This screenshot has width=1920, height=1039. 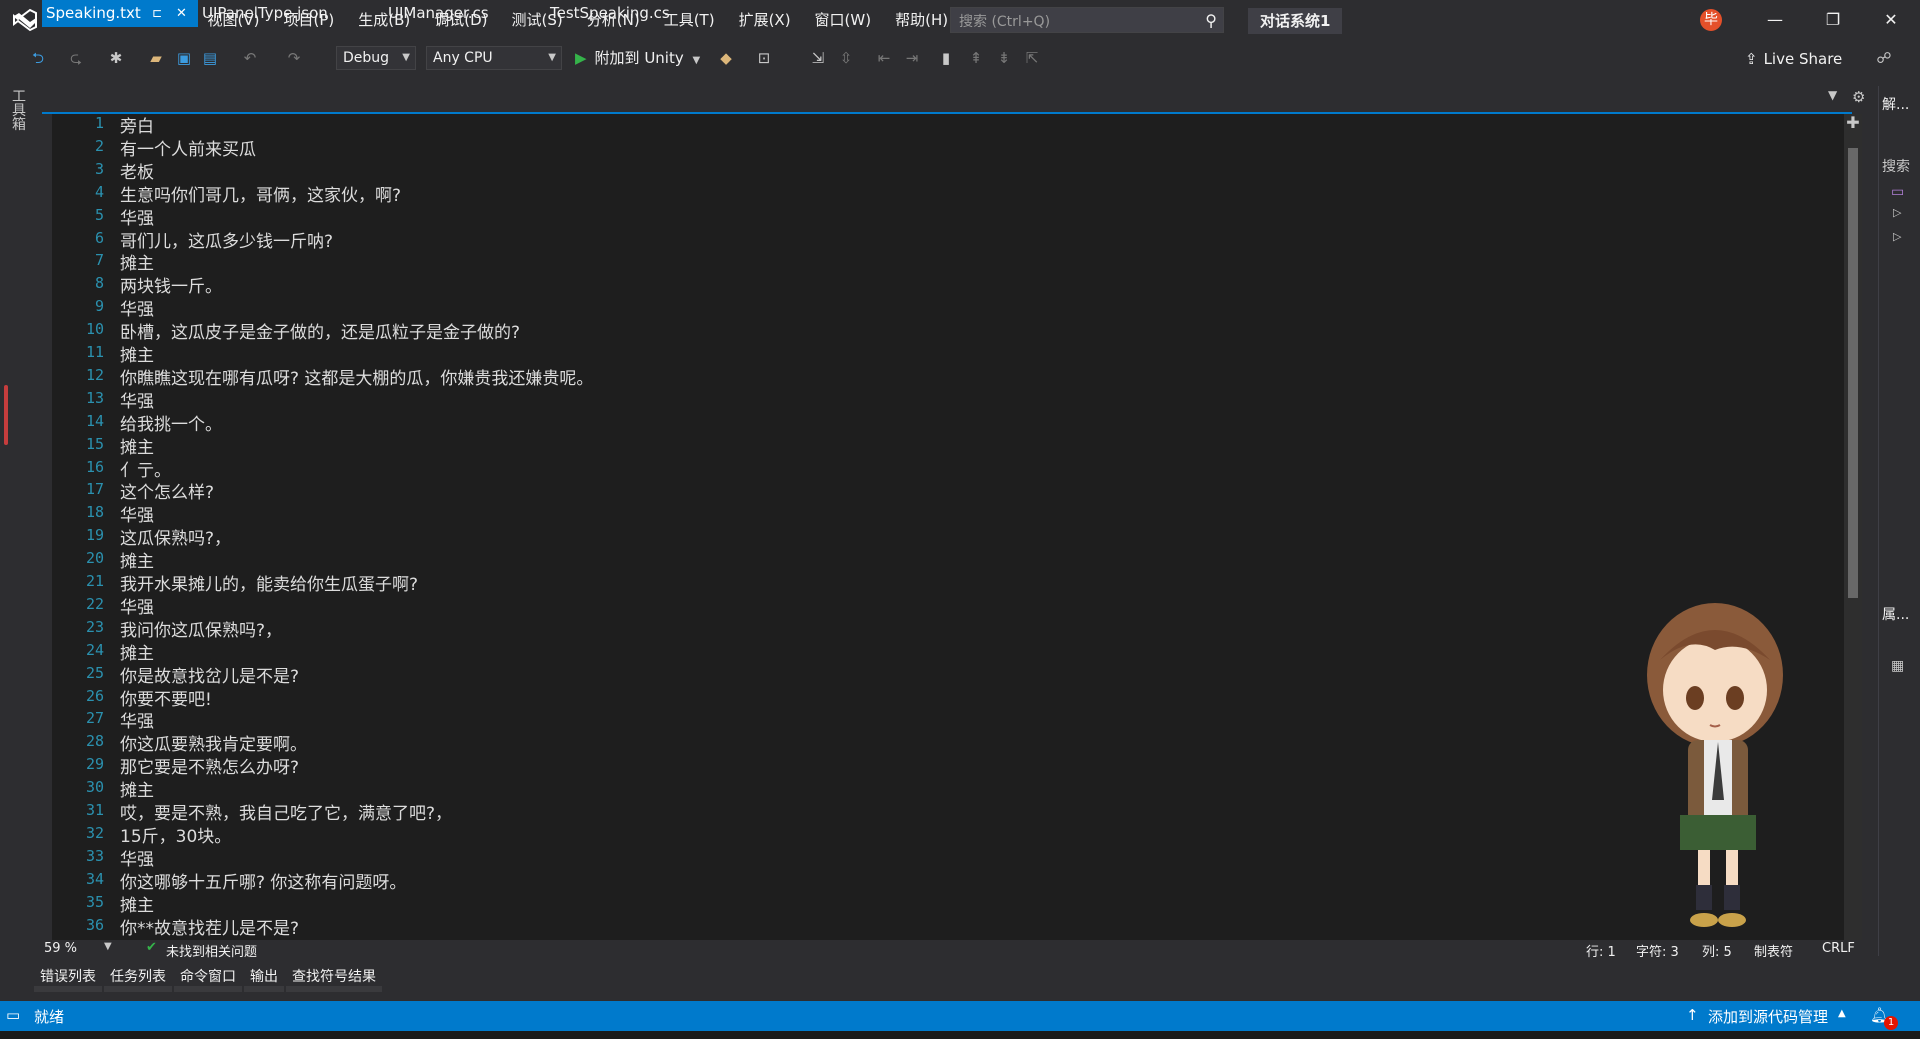 What do you see at coordinates (175, 536) in the screenshot?
I see `code-line: 这瓜保熟吗?，` at bounding box center [175, 536].